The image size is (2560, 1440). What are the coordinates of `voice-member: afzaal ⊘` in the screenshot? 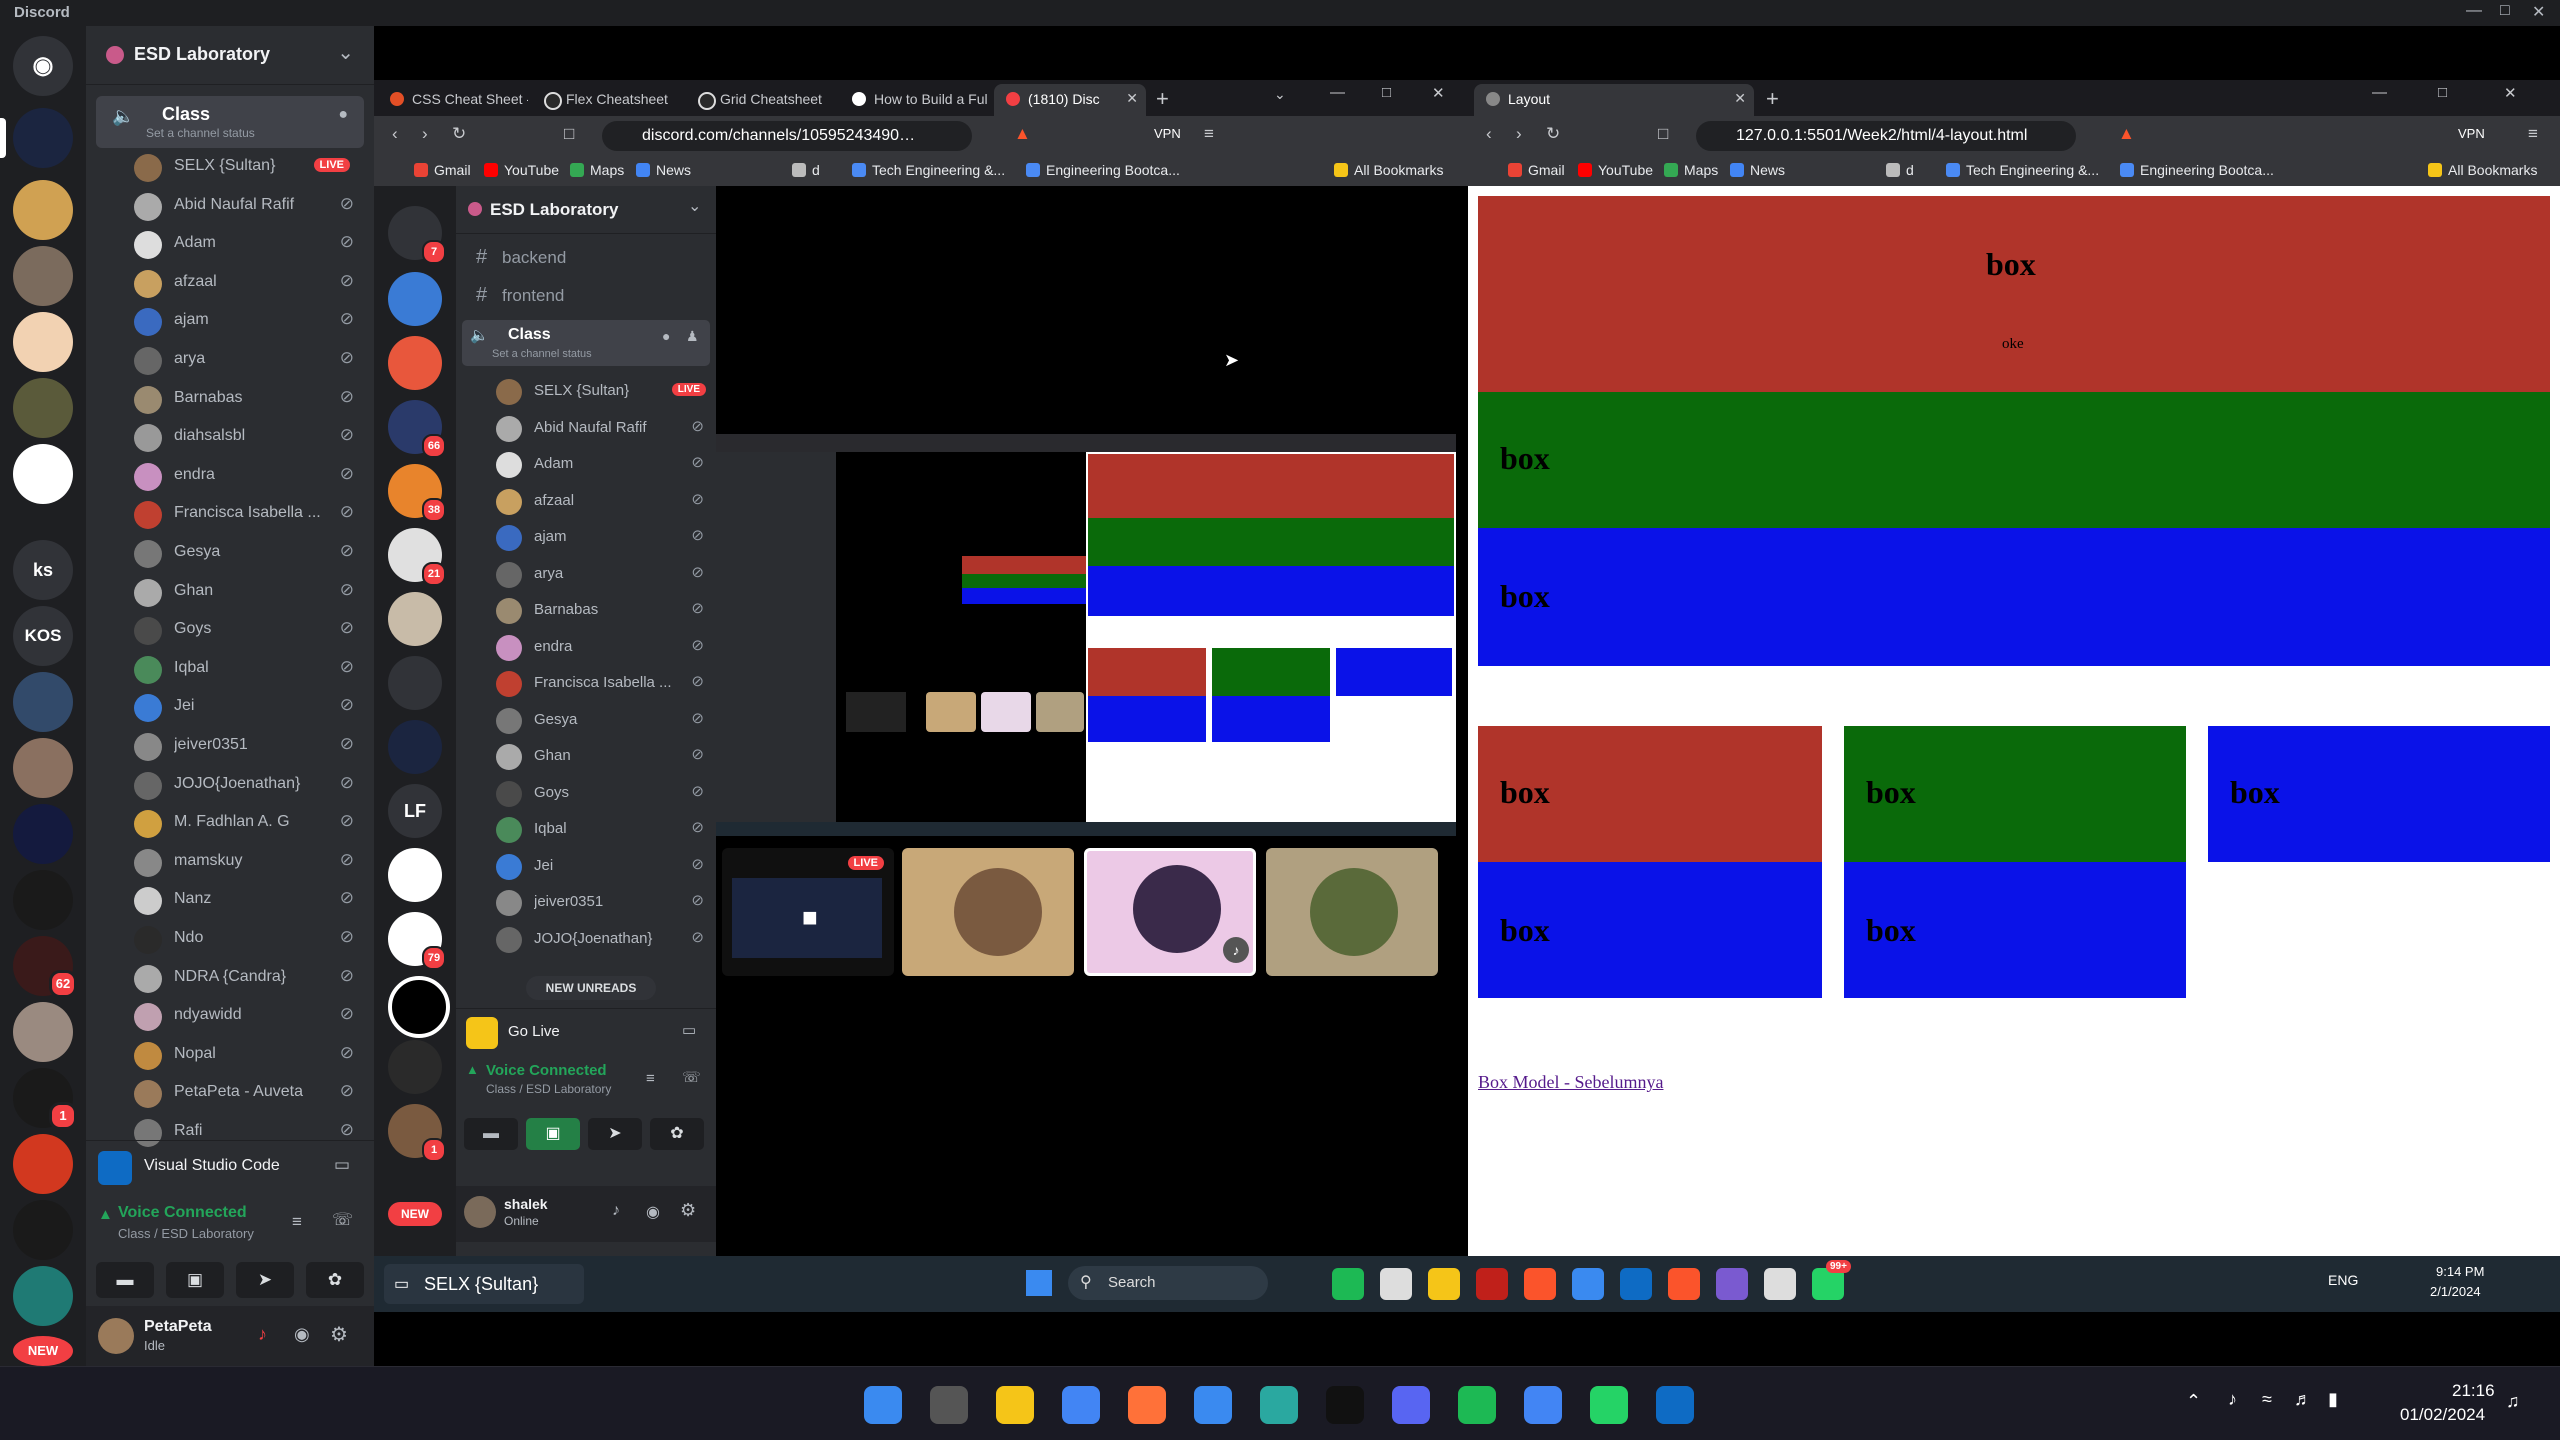 It's located at (249, 283).